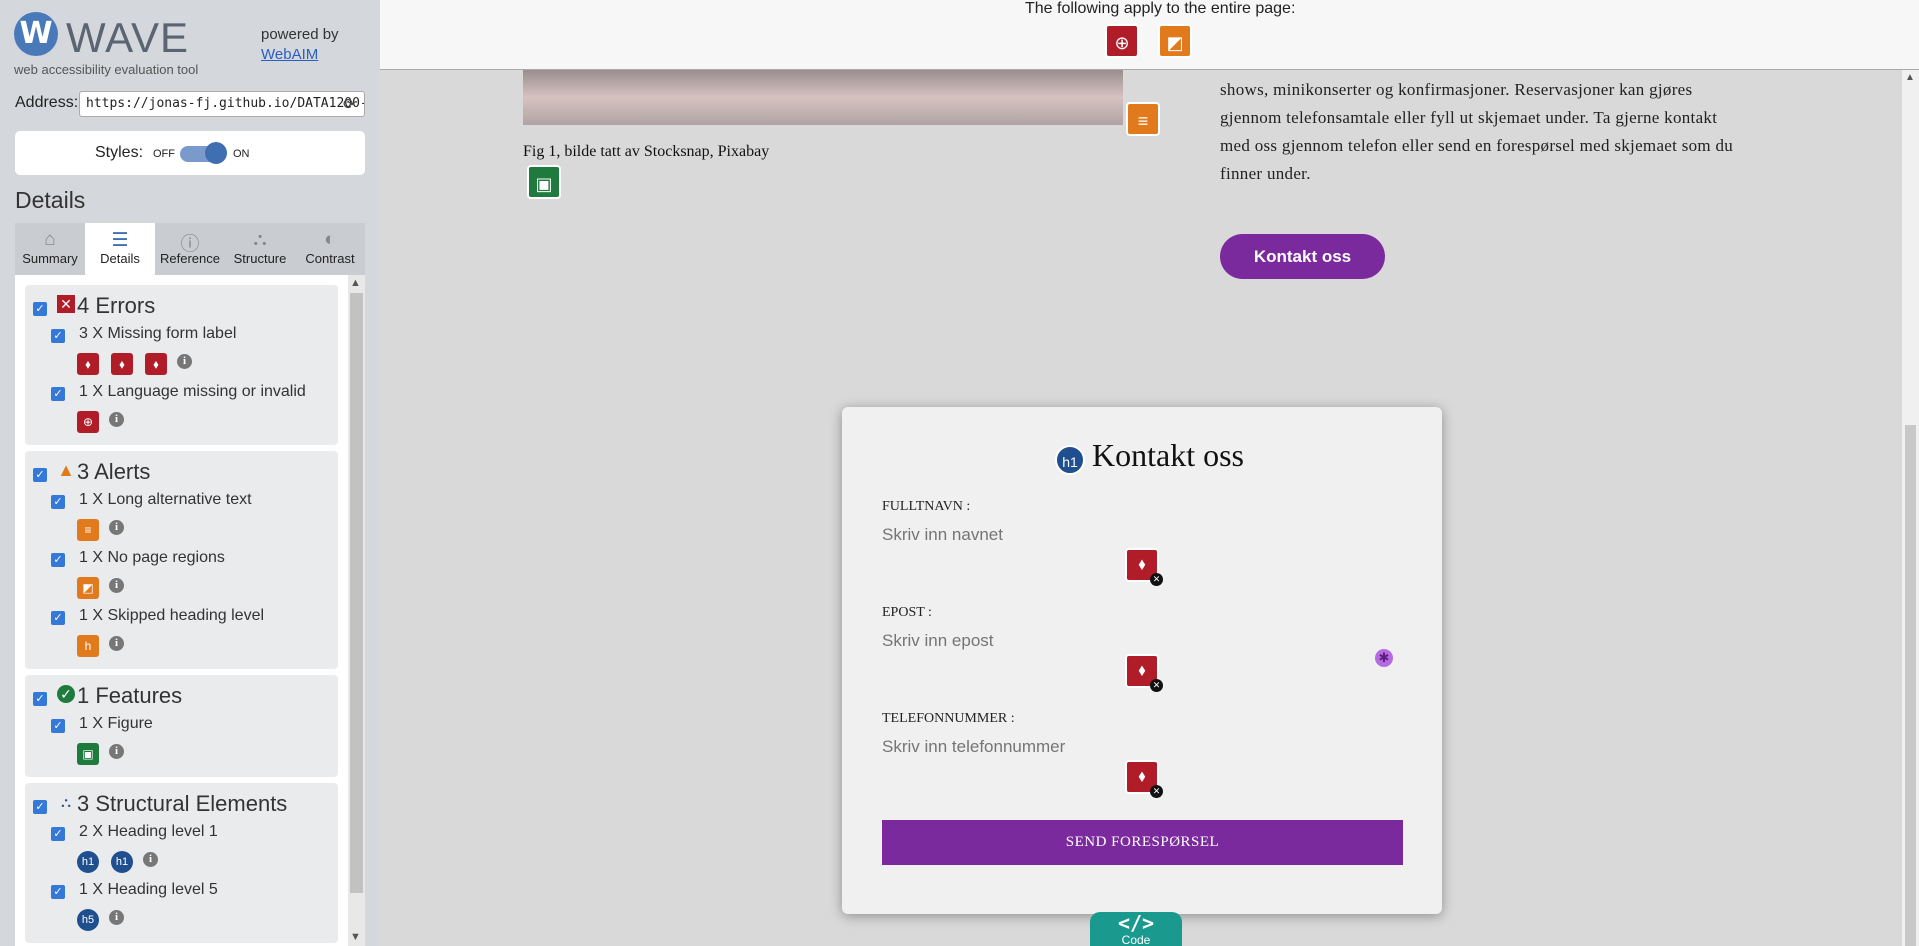  Describe the element at coordinates (50, 200) in the screenshot. I see `details-heading: Details` at that location.